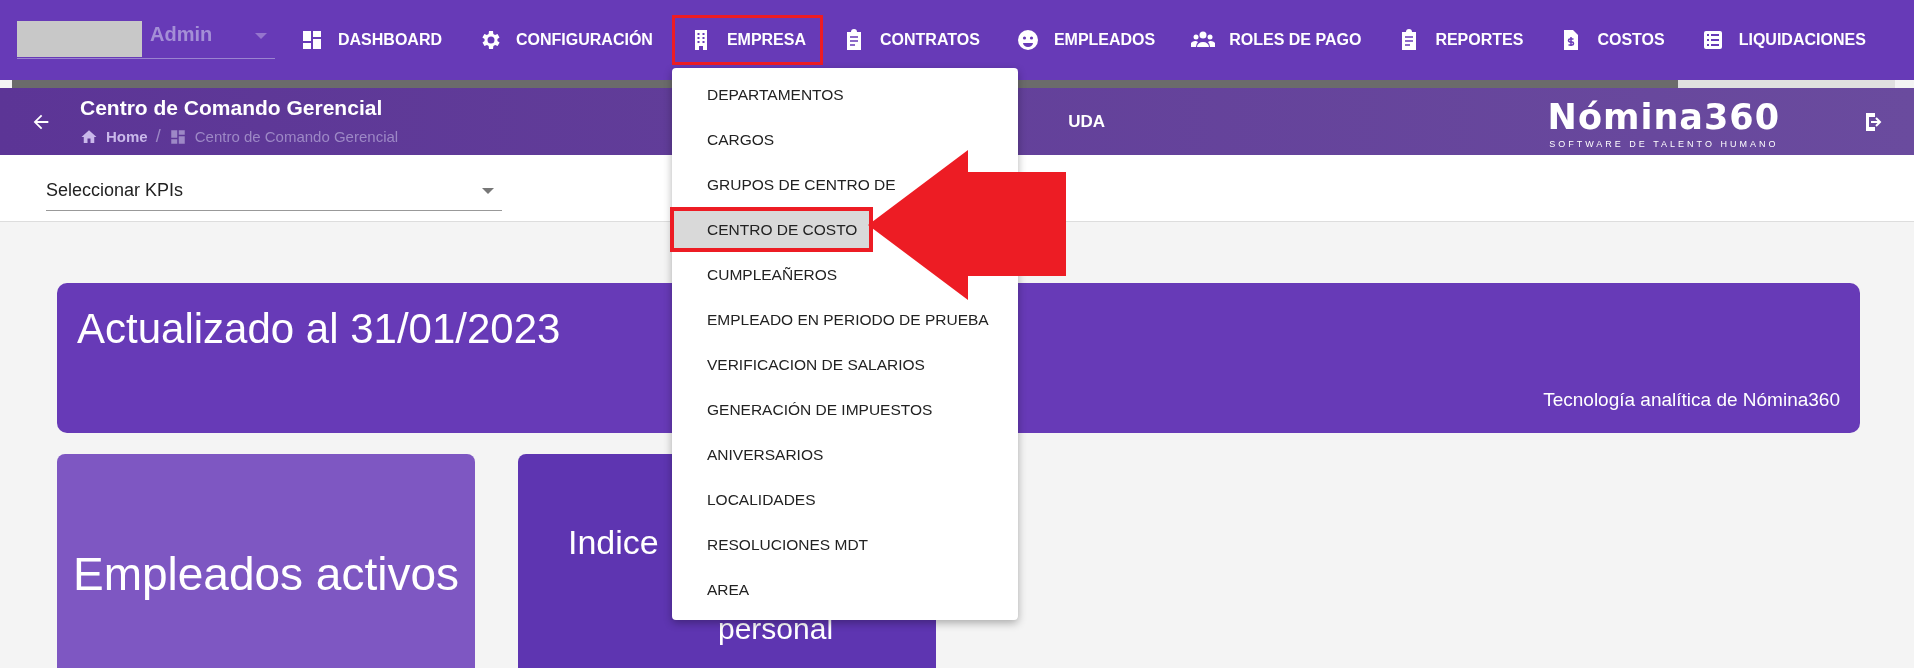  What do you see at coordinates (717, 589) in the screenshot?
I see `menu-item: AREA` at bounding box center [717, 589].